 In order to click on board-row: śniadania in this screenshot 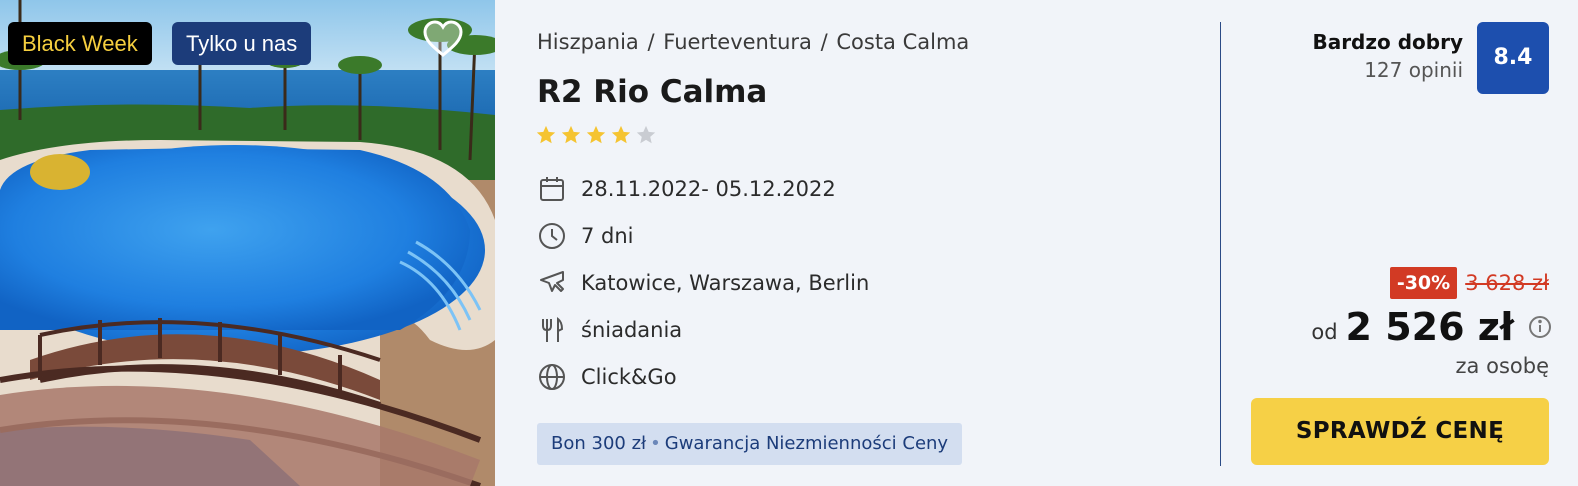, I will do `click(609, 330)`.